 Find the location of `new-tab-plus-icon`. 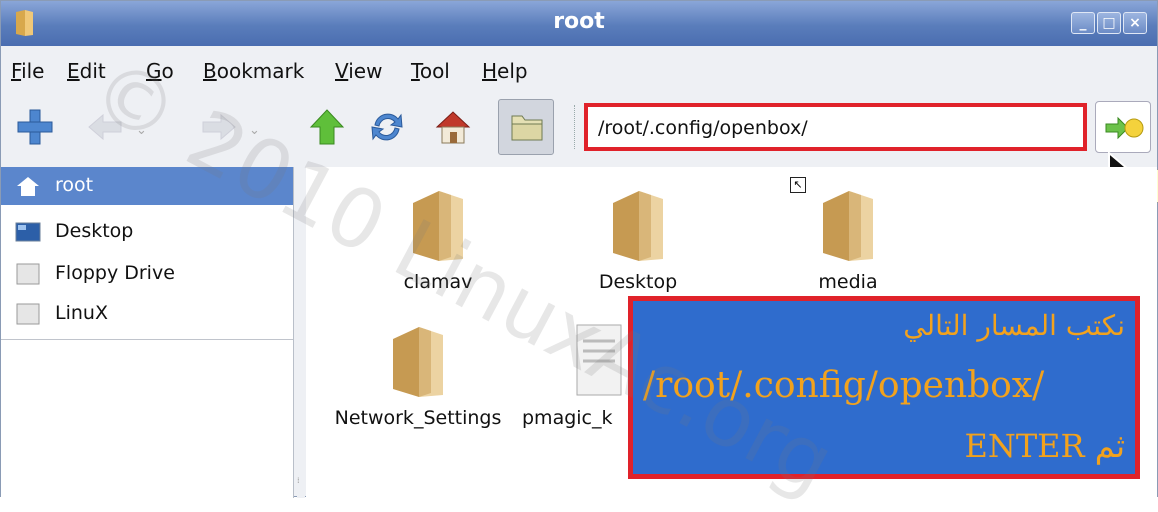

new-tab-plus-icon is located at coordinates (35, 127).